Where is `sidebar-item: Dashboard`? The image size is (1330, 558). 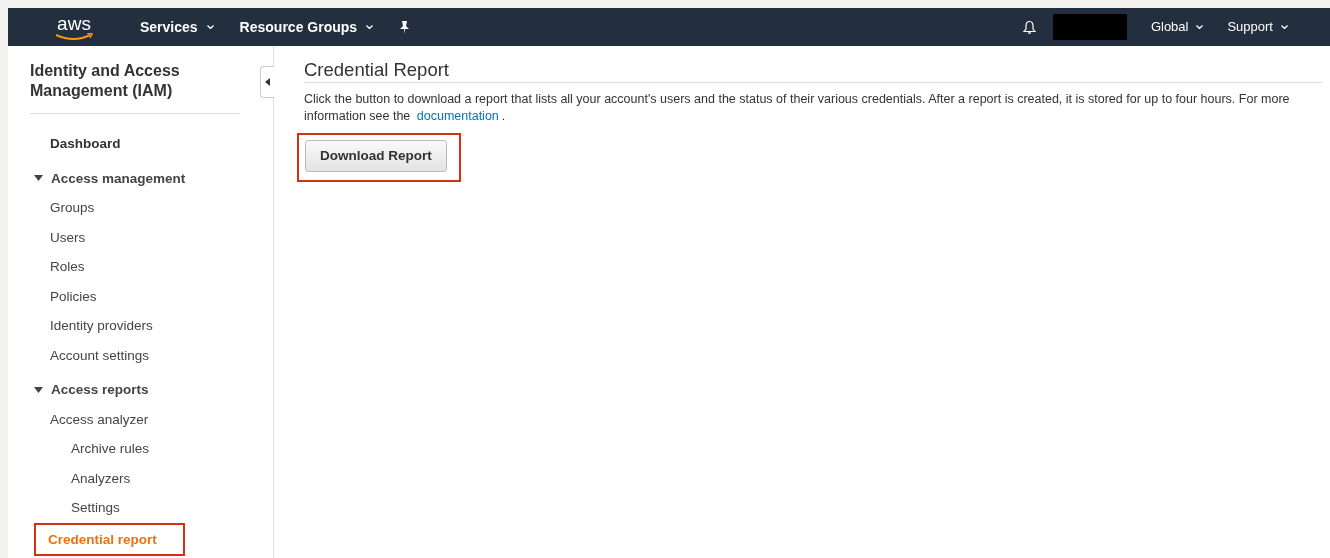
sidebar-item: Dashboard is located at coordinates (145, 144).